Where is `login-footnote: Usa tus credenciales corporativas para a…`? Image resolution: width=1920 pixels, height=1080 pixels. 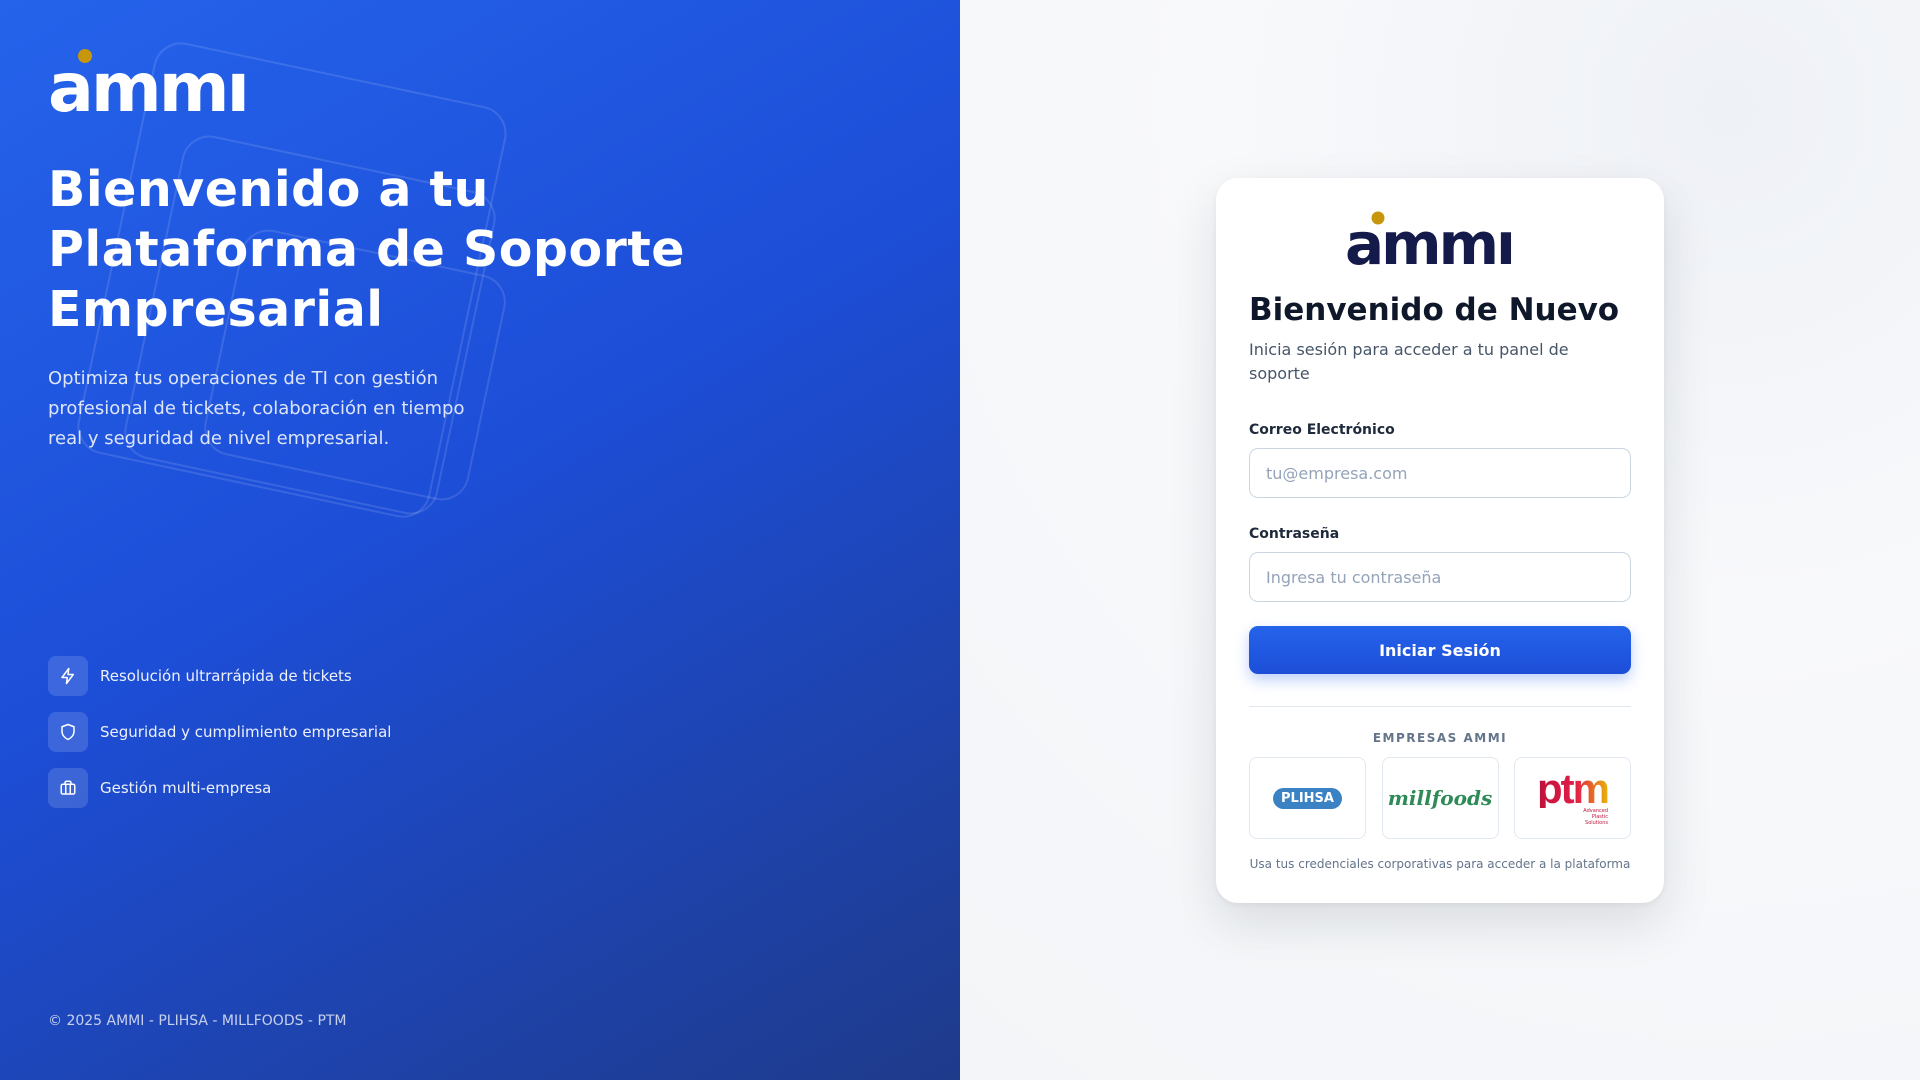 login-footnote: Usa tus credenciales corporativas para a… is located at coordinates (1440, 864).